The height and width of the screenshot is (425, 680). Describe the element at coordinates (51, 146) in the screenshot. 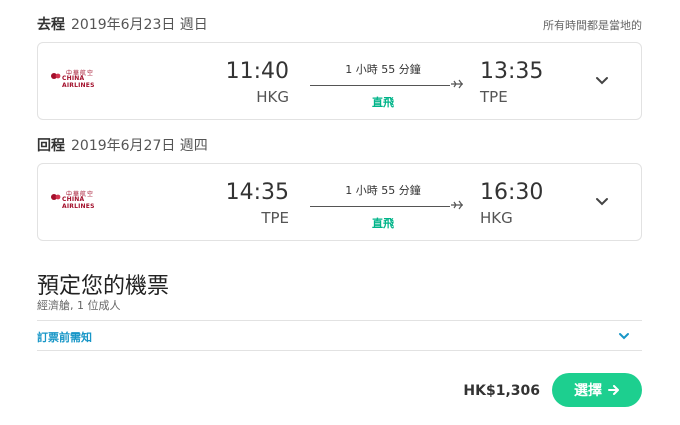

I see `return-direction: 回程` at that location.